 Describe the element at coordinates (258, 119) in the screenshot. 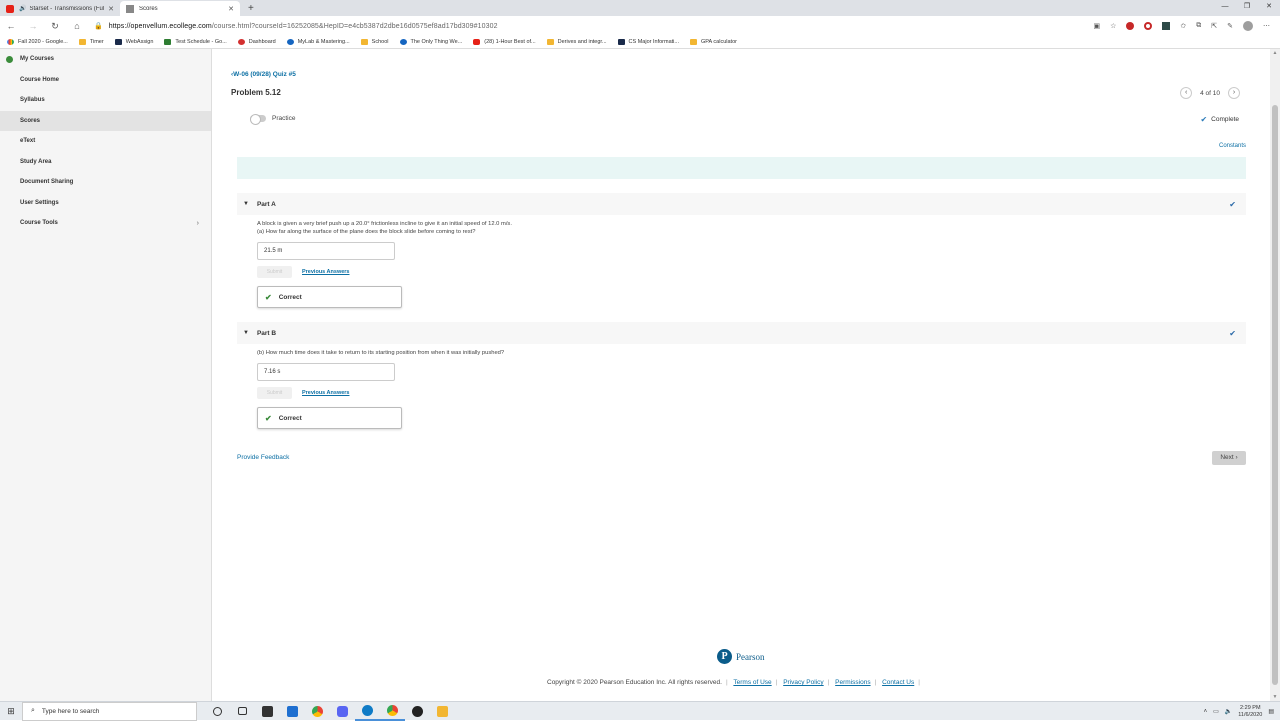

I see `practice-toggle` at that location.